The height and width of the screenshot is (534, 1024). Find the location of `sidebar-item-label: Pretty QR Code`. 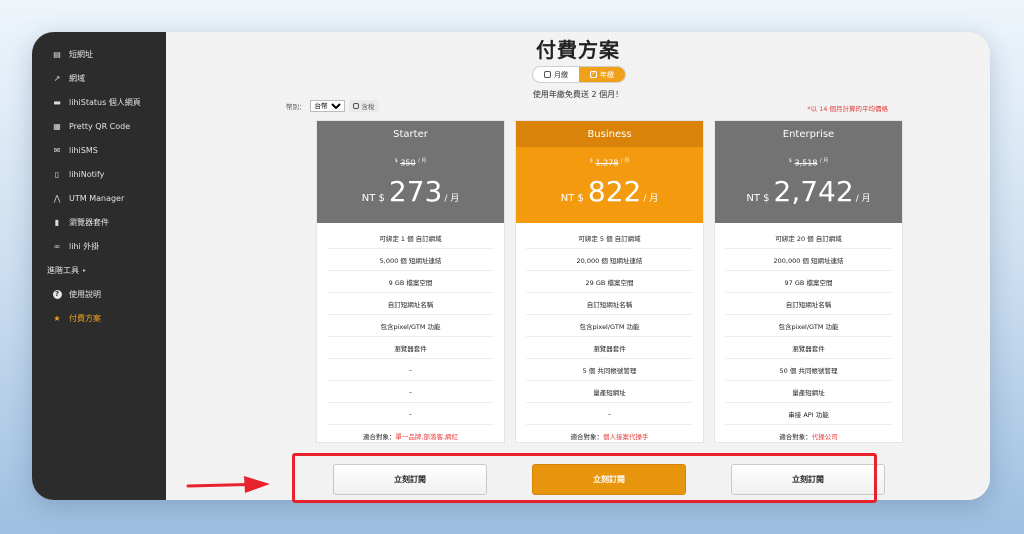

sidebar-item-label: Pretty QR Code is located at coordinates (100, 126).